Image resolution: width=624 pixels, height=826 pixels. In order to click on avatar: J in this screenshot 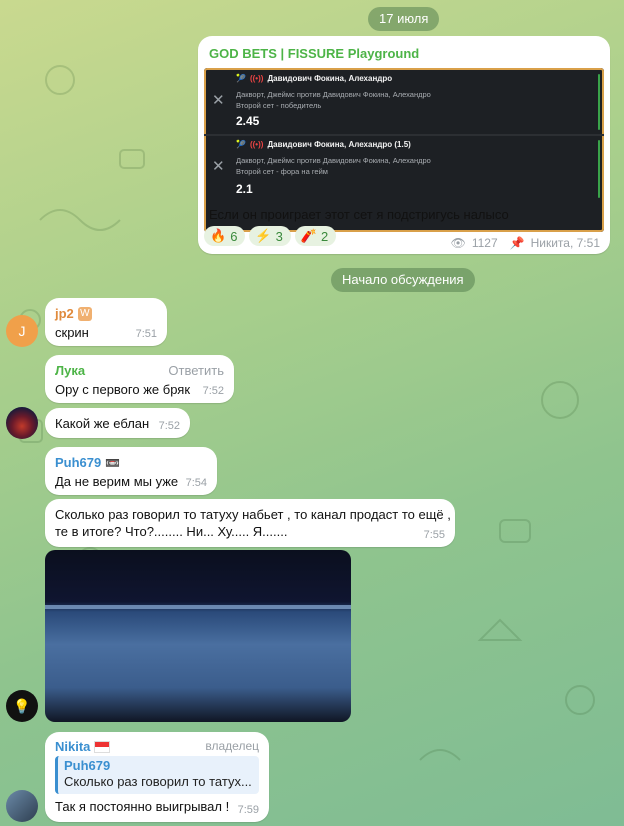, I will do `click(22, 331)`.